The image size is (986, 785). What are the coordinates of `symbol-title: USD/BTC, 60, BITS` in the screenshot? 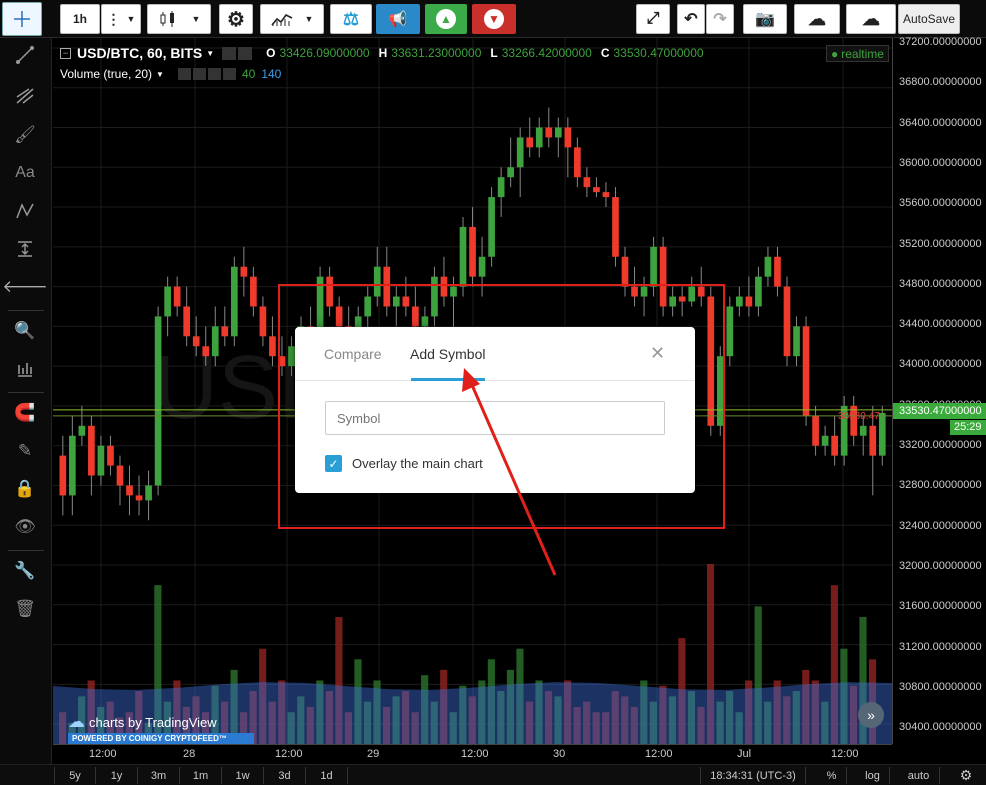 It's located at (139, 53).